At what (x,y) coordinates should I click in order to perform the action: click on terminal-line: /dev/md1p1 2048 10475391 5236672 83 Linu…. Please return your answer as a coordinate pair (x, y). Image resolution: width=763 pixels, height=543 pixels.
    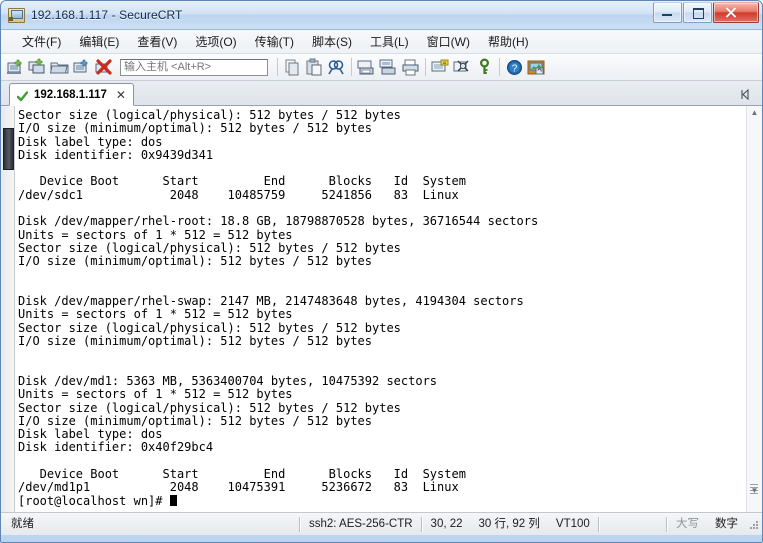
    Looking at the image, I should click on (238, 487).